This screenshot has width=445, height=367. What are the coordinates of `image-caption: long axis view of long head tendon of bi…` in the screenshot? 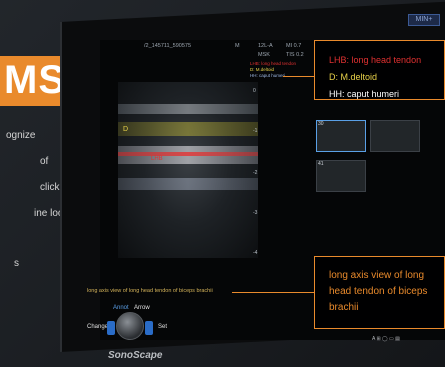 It's located at (150, 291).